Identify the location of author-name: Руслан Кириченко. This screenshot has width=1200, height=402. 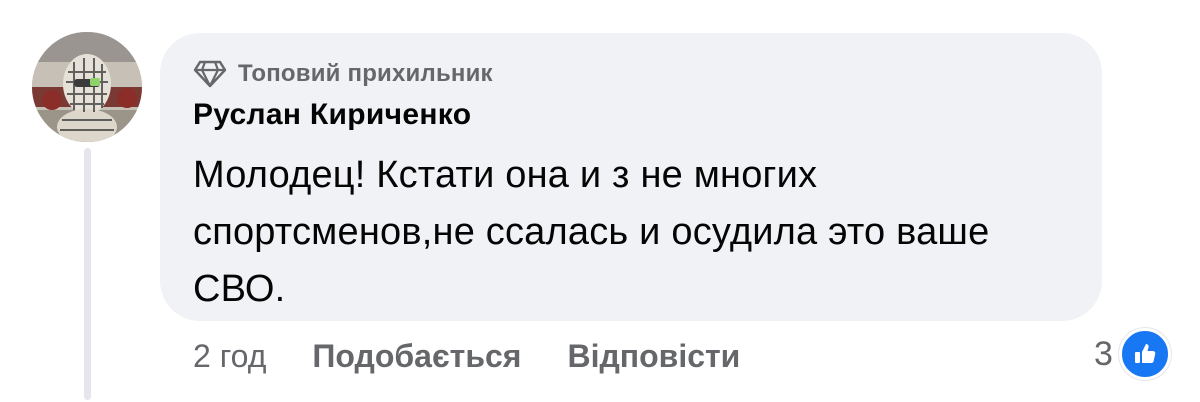
(332, 115).